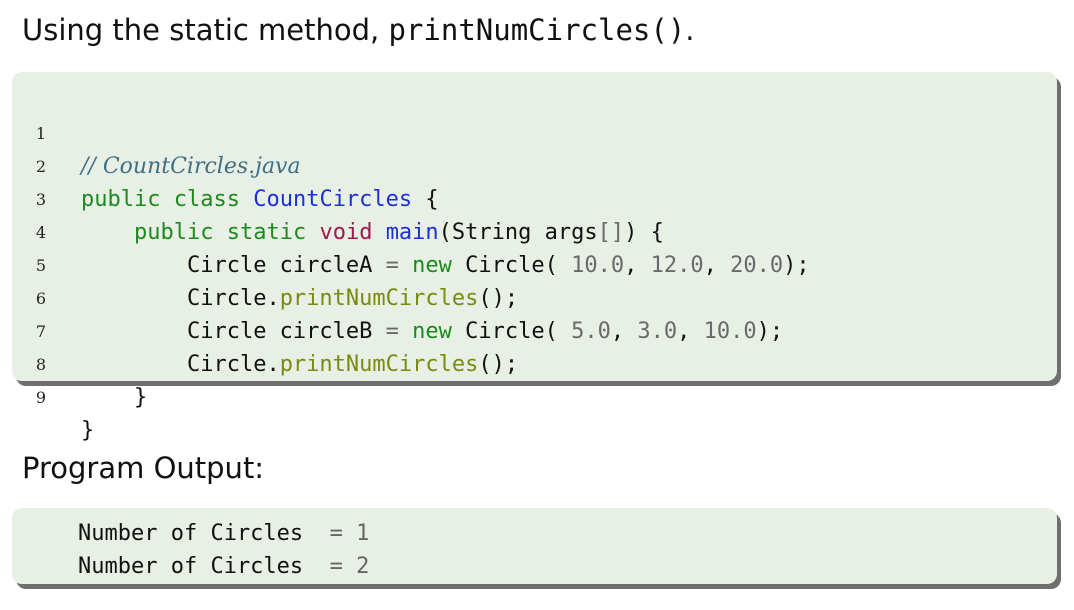 This screenshot has width=1074, height=610. I want to click on code-text: Circle circleA, so click(286, 265).